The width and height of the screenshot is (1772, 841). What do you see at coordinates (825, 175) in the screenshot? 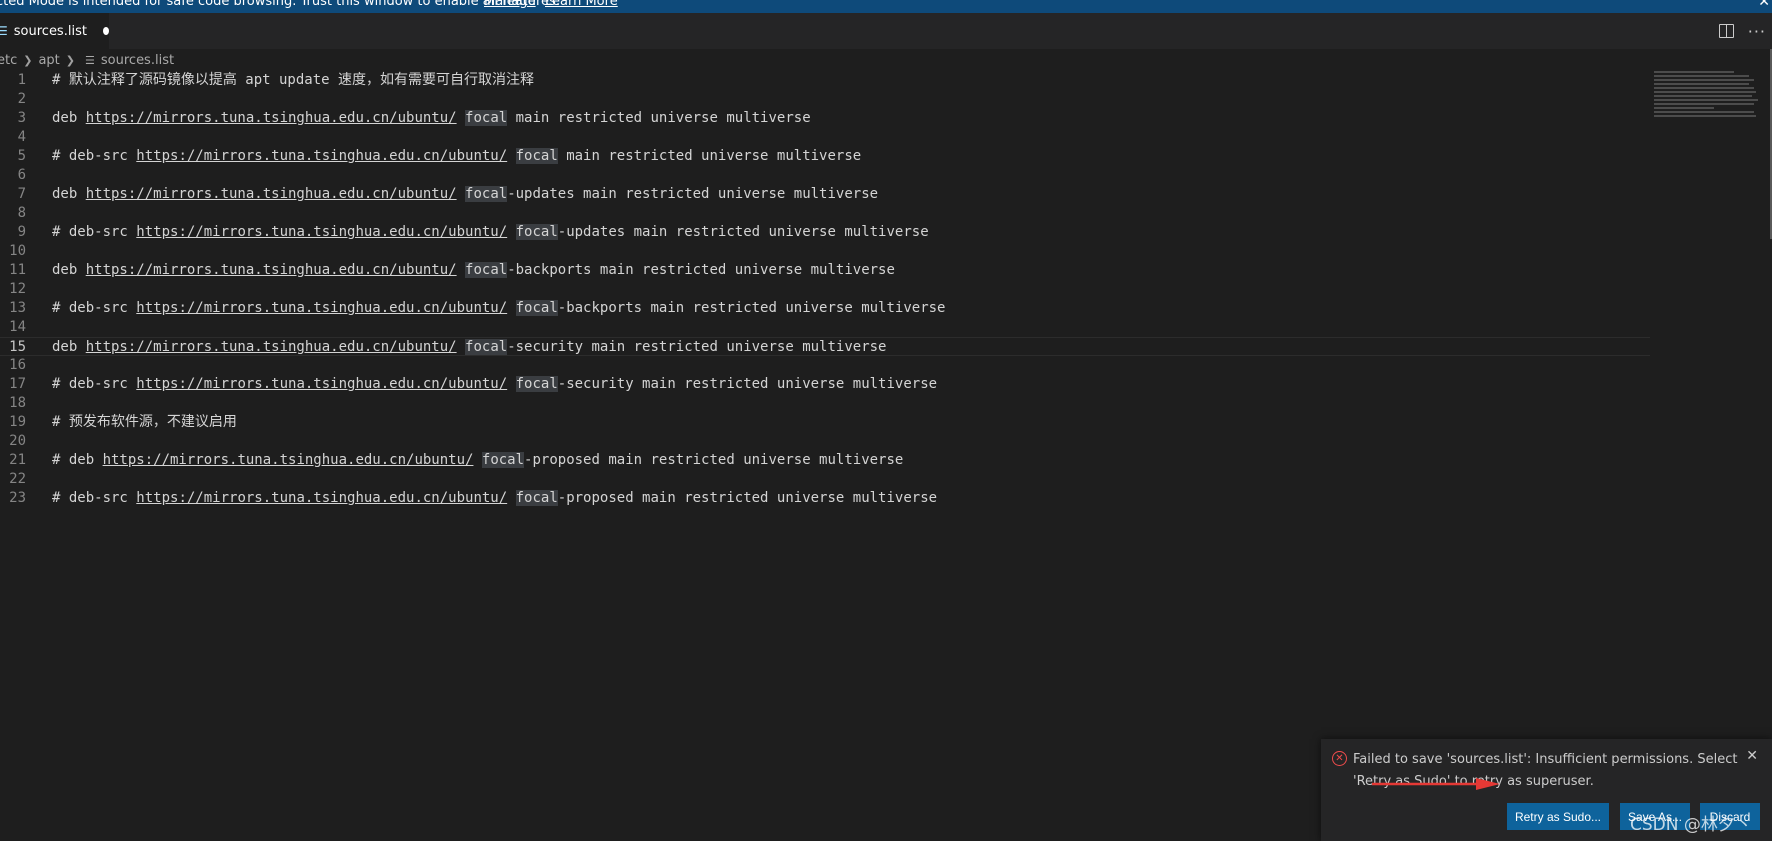
I see `code-line: 6` at bounding box center [825, 175].